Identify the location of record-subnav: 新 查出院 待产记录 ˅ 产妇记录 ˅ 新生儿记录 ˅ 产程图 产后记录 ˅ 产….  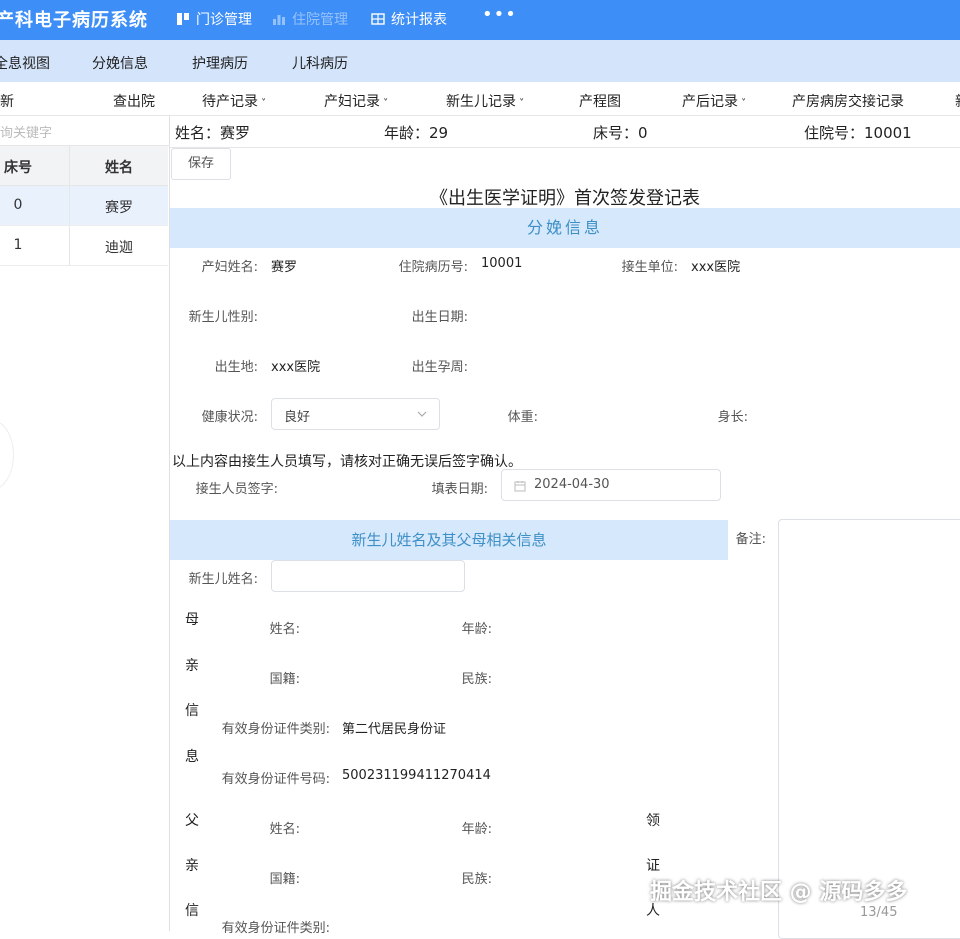
(480, 99).